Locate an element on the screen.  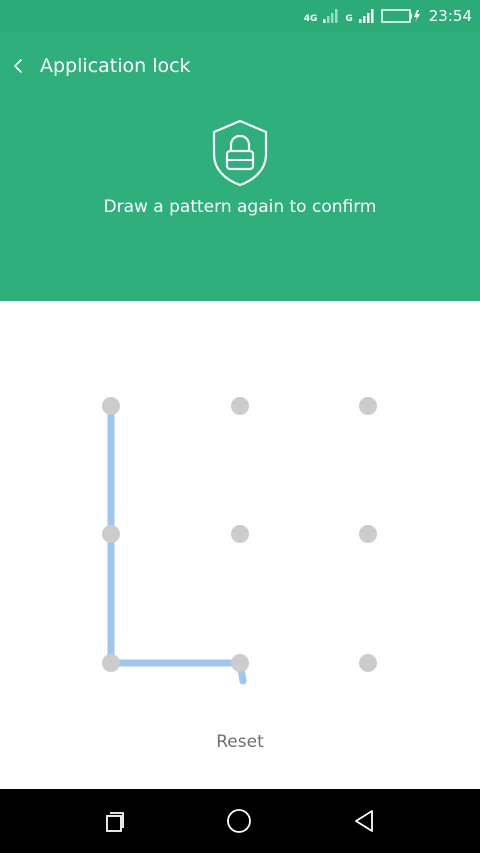
drawn-pattern-path is located at coordinates (177, 543).